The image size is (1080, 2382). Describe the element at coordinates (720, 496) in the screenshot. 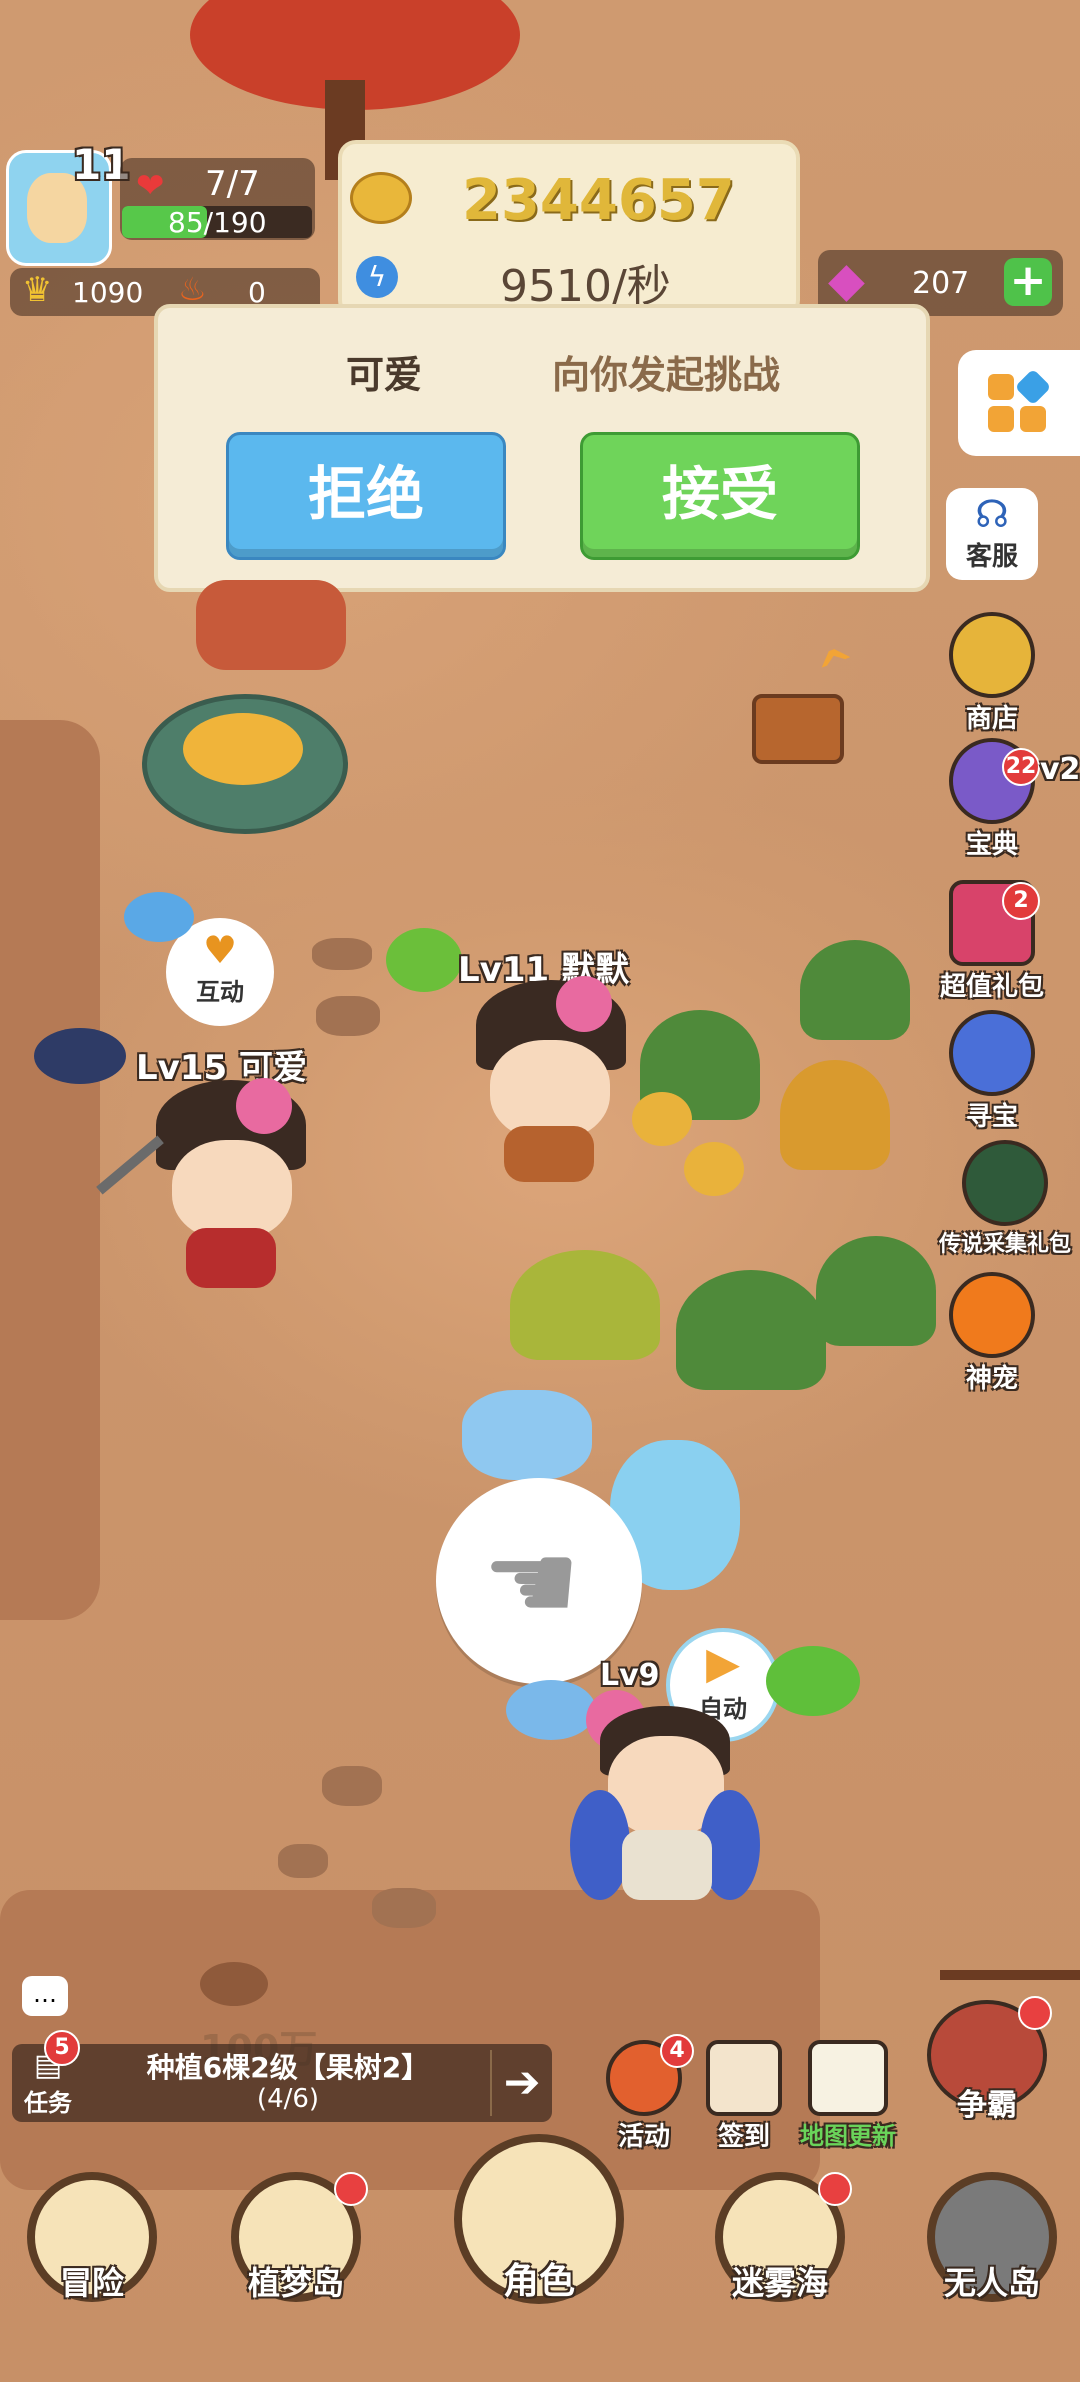

I see `accept-button: 接受` at that location.